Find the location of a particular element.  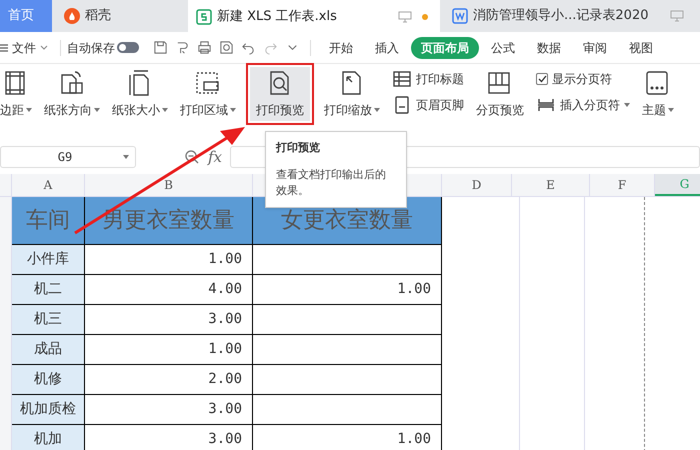

ribbon-tab: 插入 is located at coordinates (387, 47).